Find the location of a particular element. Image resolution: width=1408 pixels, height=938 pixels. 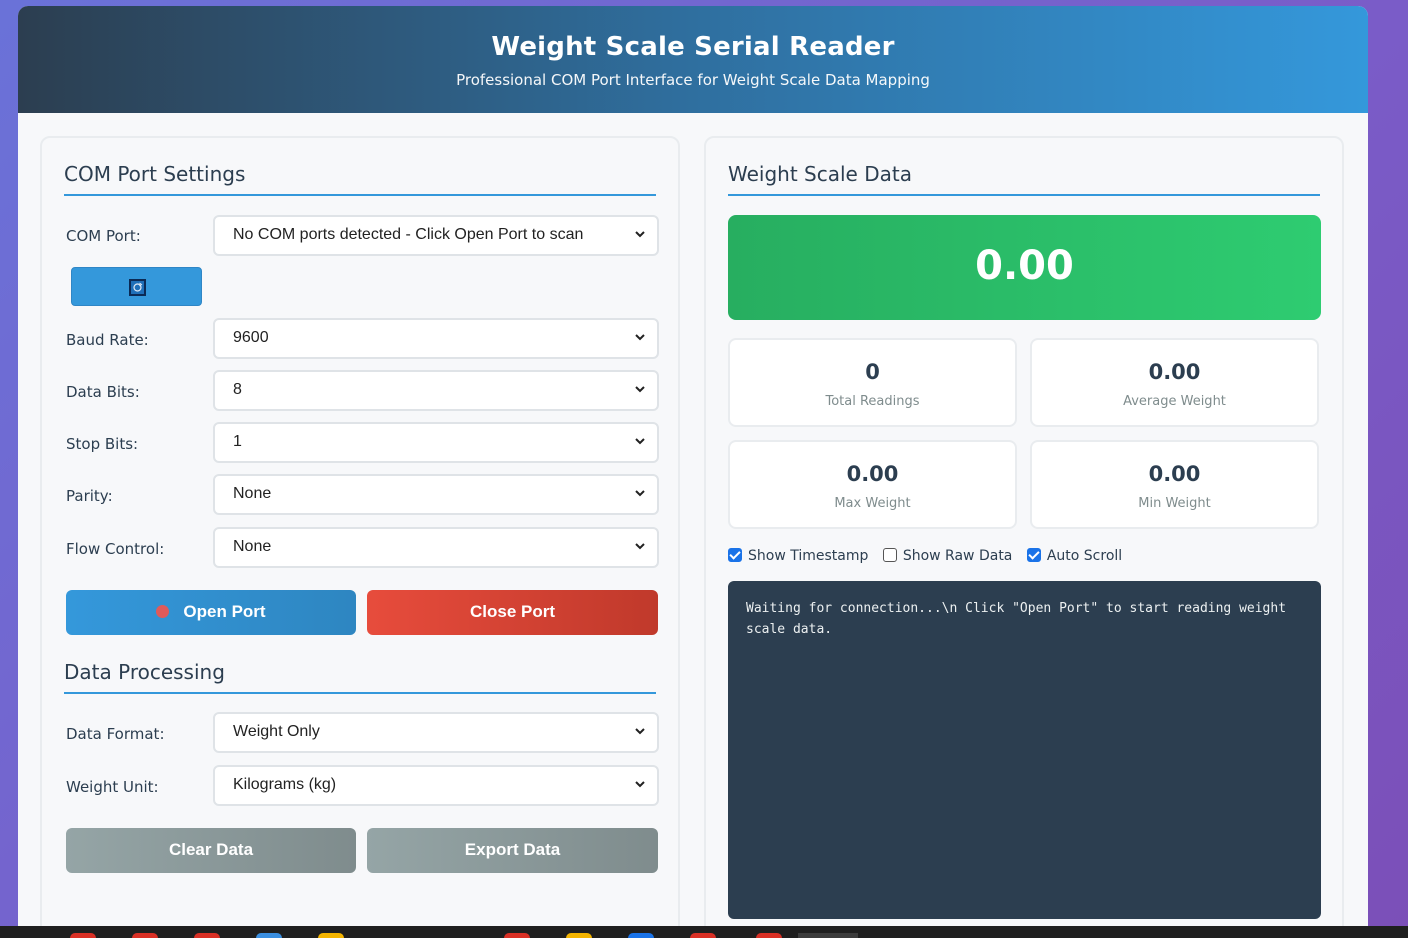

stat-average-weight: 0.00 Average Weight is located at coordinates (1174, 382).